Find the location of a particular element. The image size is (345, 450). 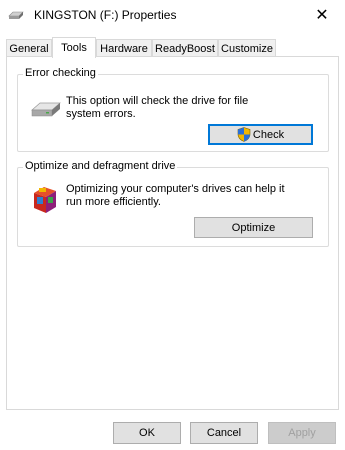

defrag-icon is located at coordinates (45, 200).